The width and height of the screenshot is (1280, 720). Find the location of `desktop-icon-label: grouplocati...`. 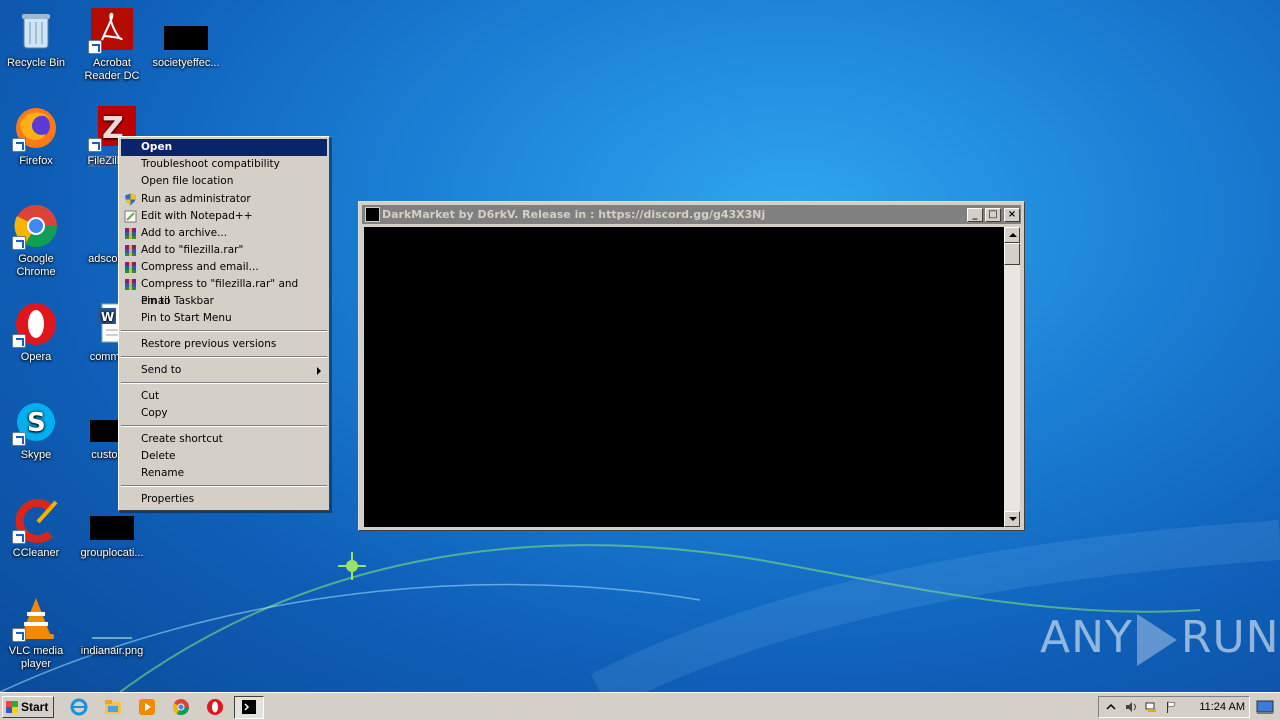

desktop-icon-label: grouplocati... is located at coordinates (112, 553).